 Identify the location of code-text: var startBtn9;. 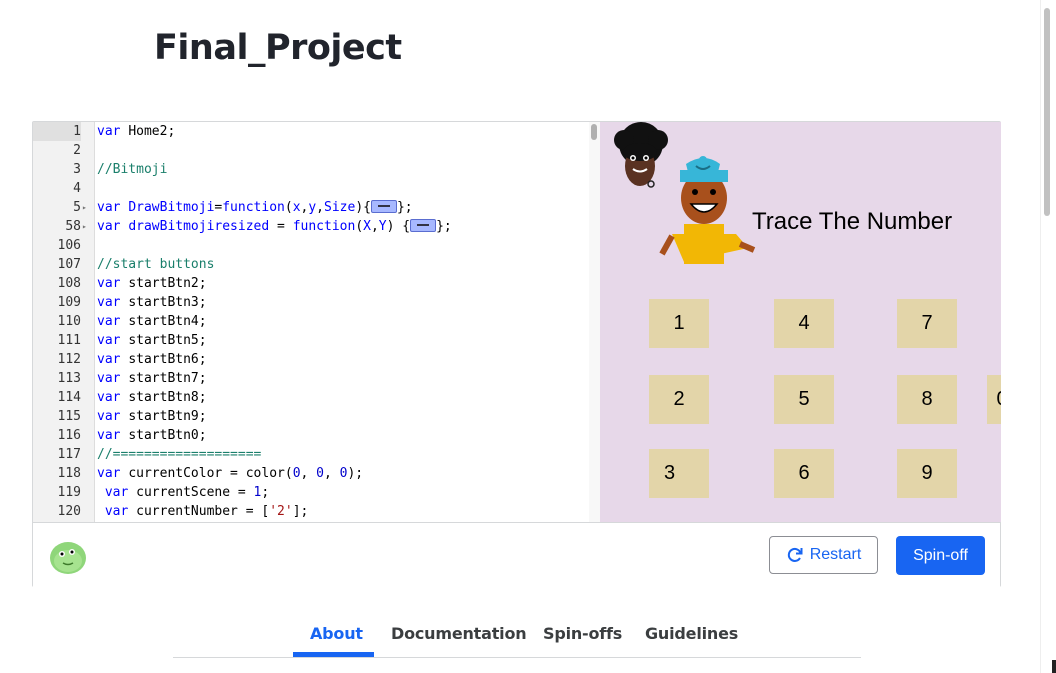
(152, 416).